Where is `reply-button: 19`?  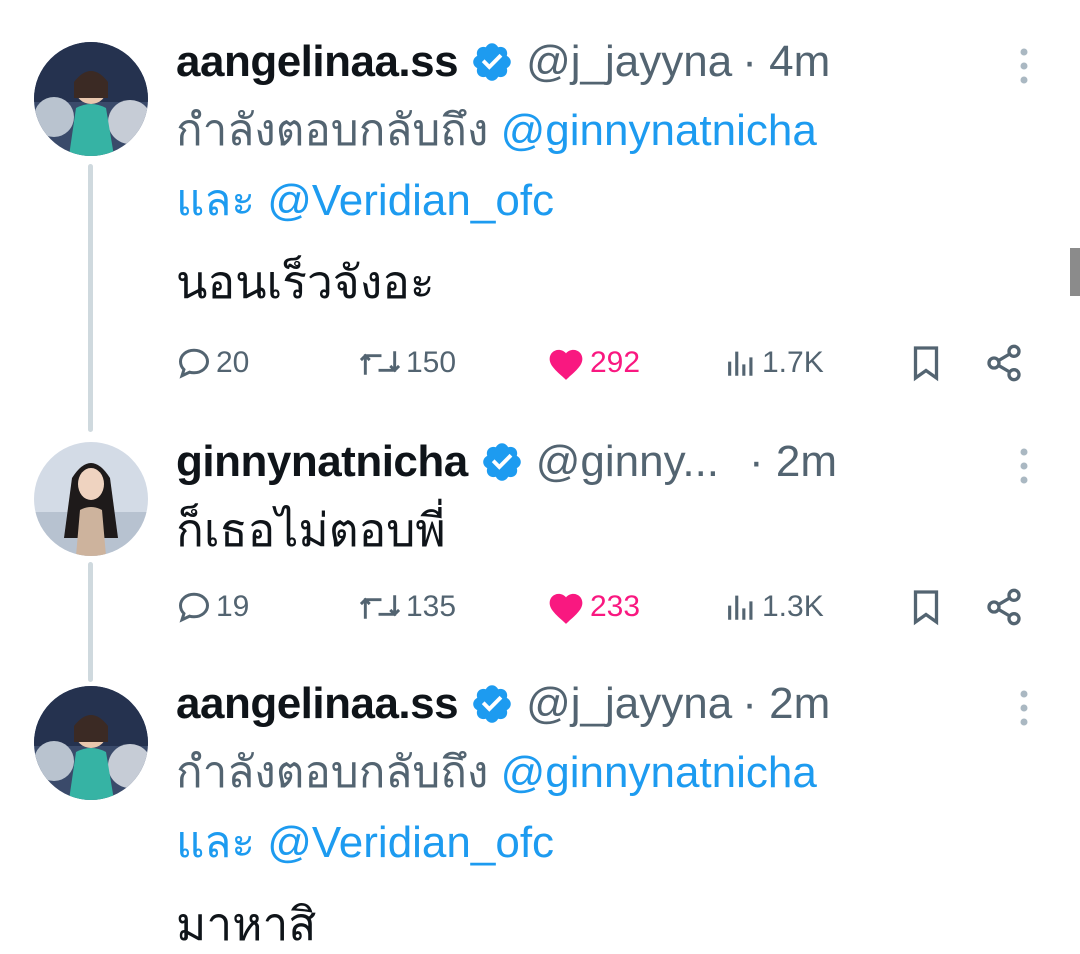 reply-button: 19 is located at coordinates (212, 607).